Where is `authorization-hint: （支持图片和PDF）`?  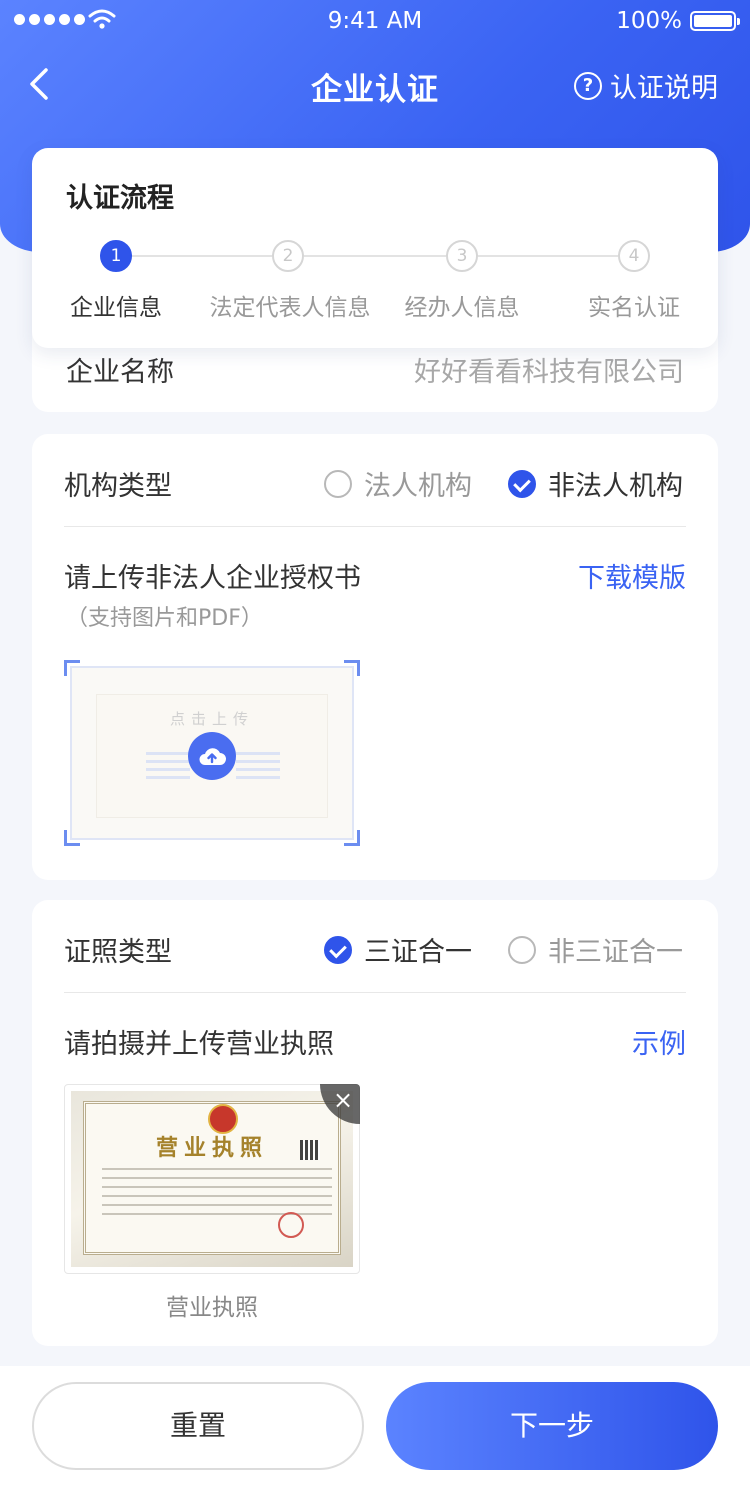 authorization-hint: （支持图片和PDF） is located at coordinates (164, 618).